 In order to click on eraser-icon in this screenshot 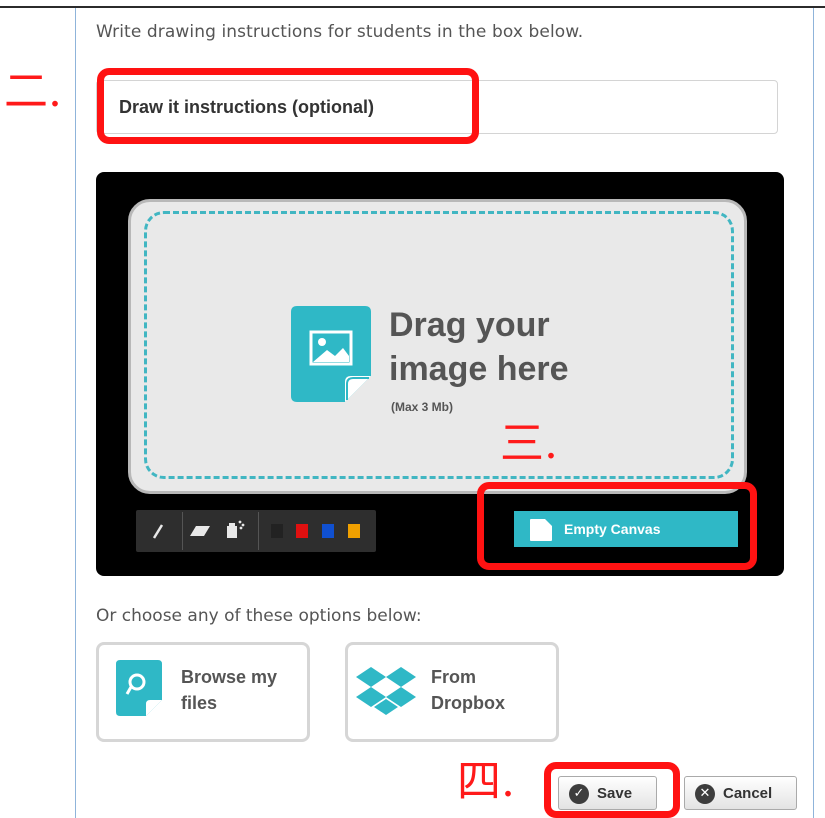, I will do `click(200, 531)`.